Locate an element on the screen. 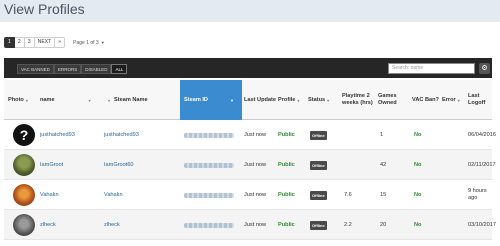 The width and height of the screenshot is (500, 246). page-title: View Profiles is located at coordinates (44, 9).